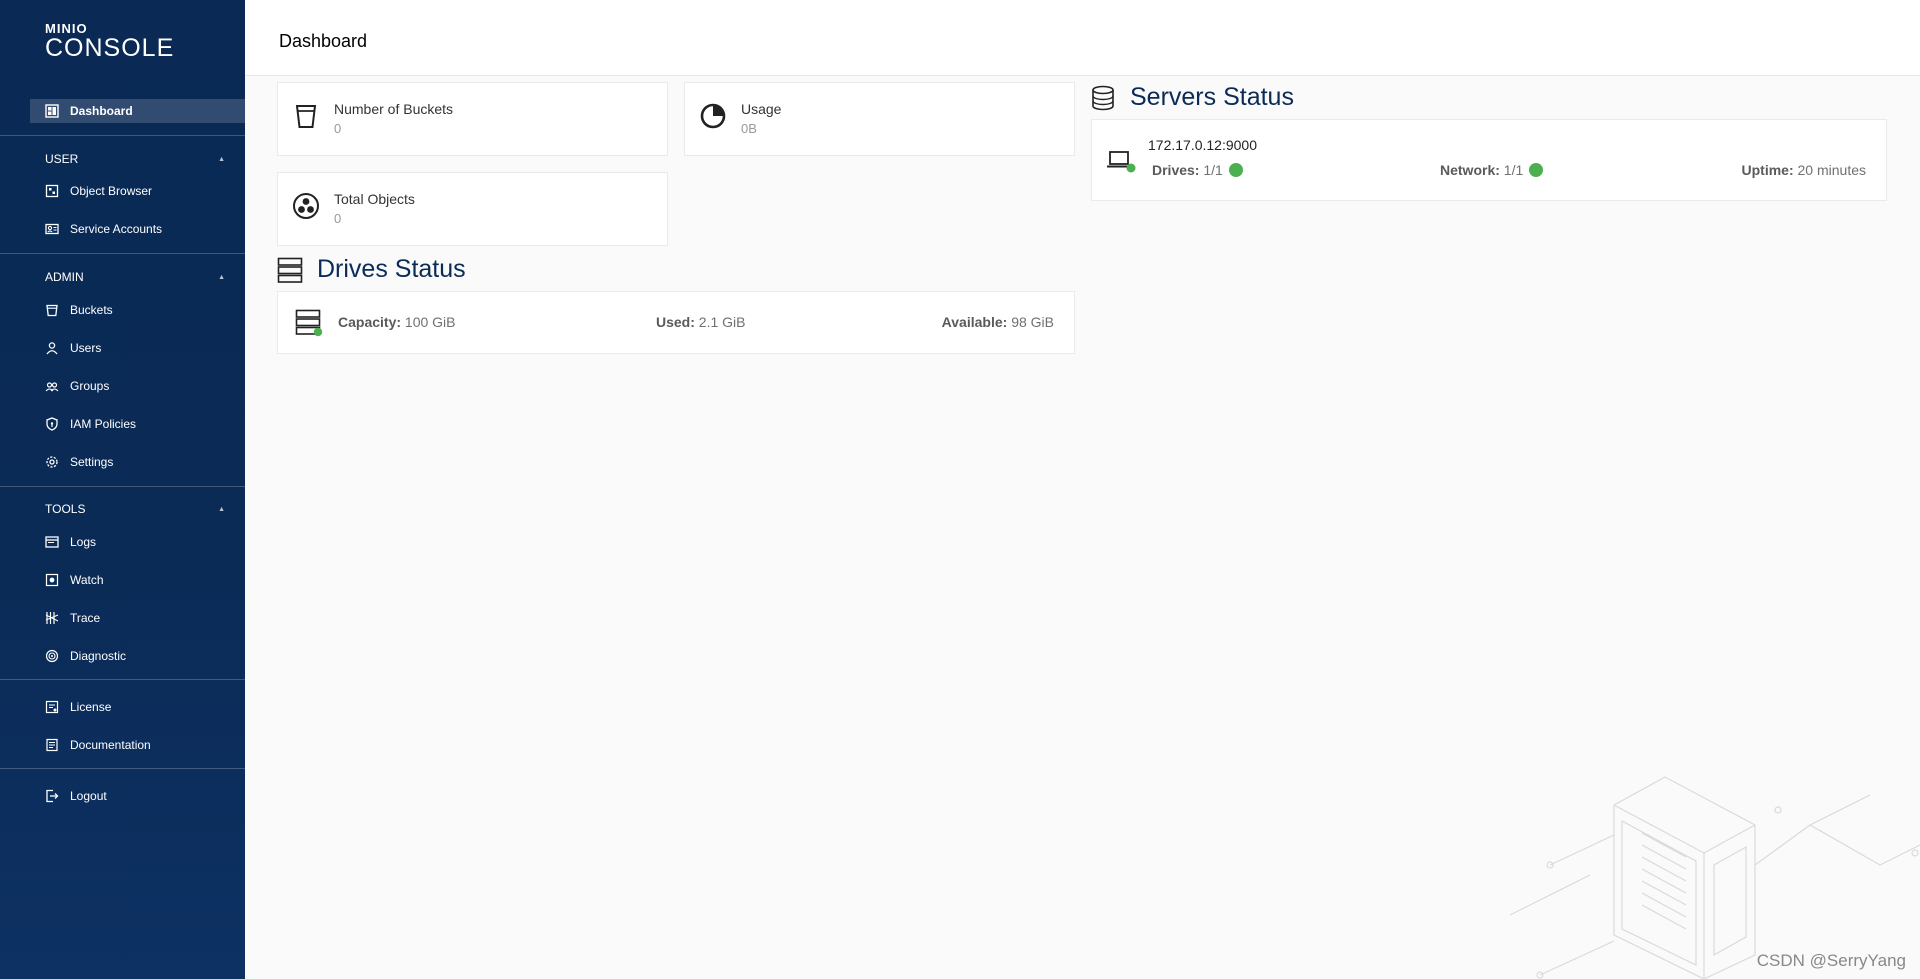  What do you see at coordinates (137, 580) in the screenshot?
I see `sidebar-item-watch: Watch` at bounding box center [137, 580].